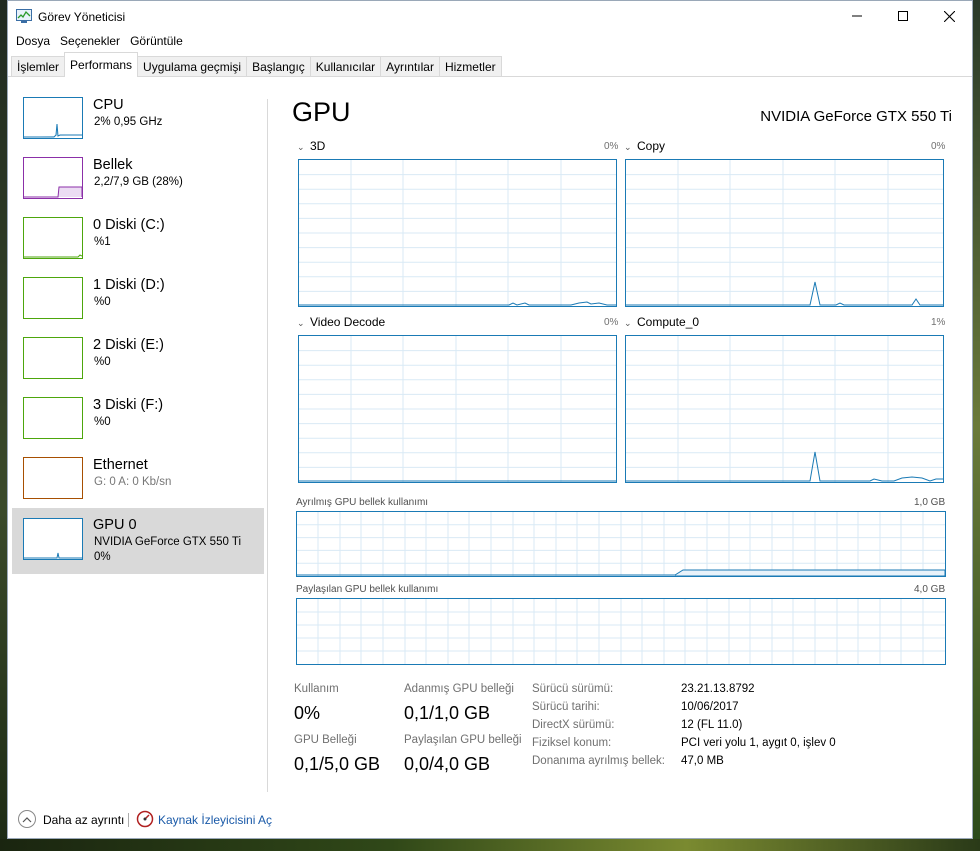 This screenshot has height=851, width=980. Describe the element at coordinates (35, 41) in the screenshot. I see `menu-file: Dosya` at that location.